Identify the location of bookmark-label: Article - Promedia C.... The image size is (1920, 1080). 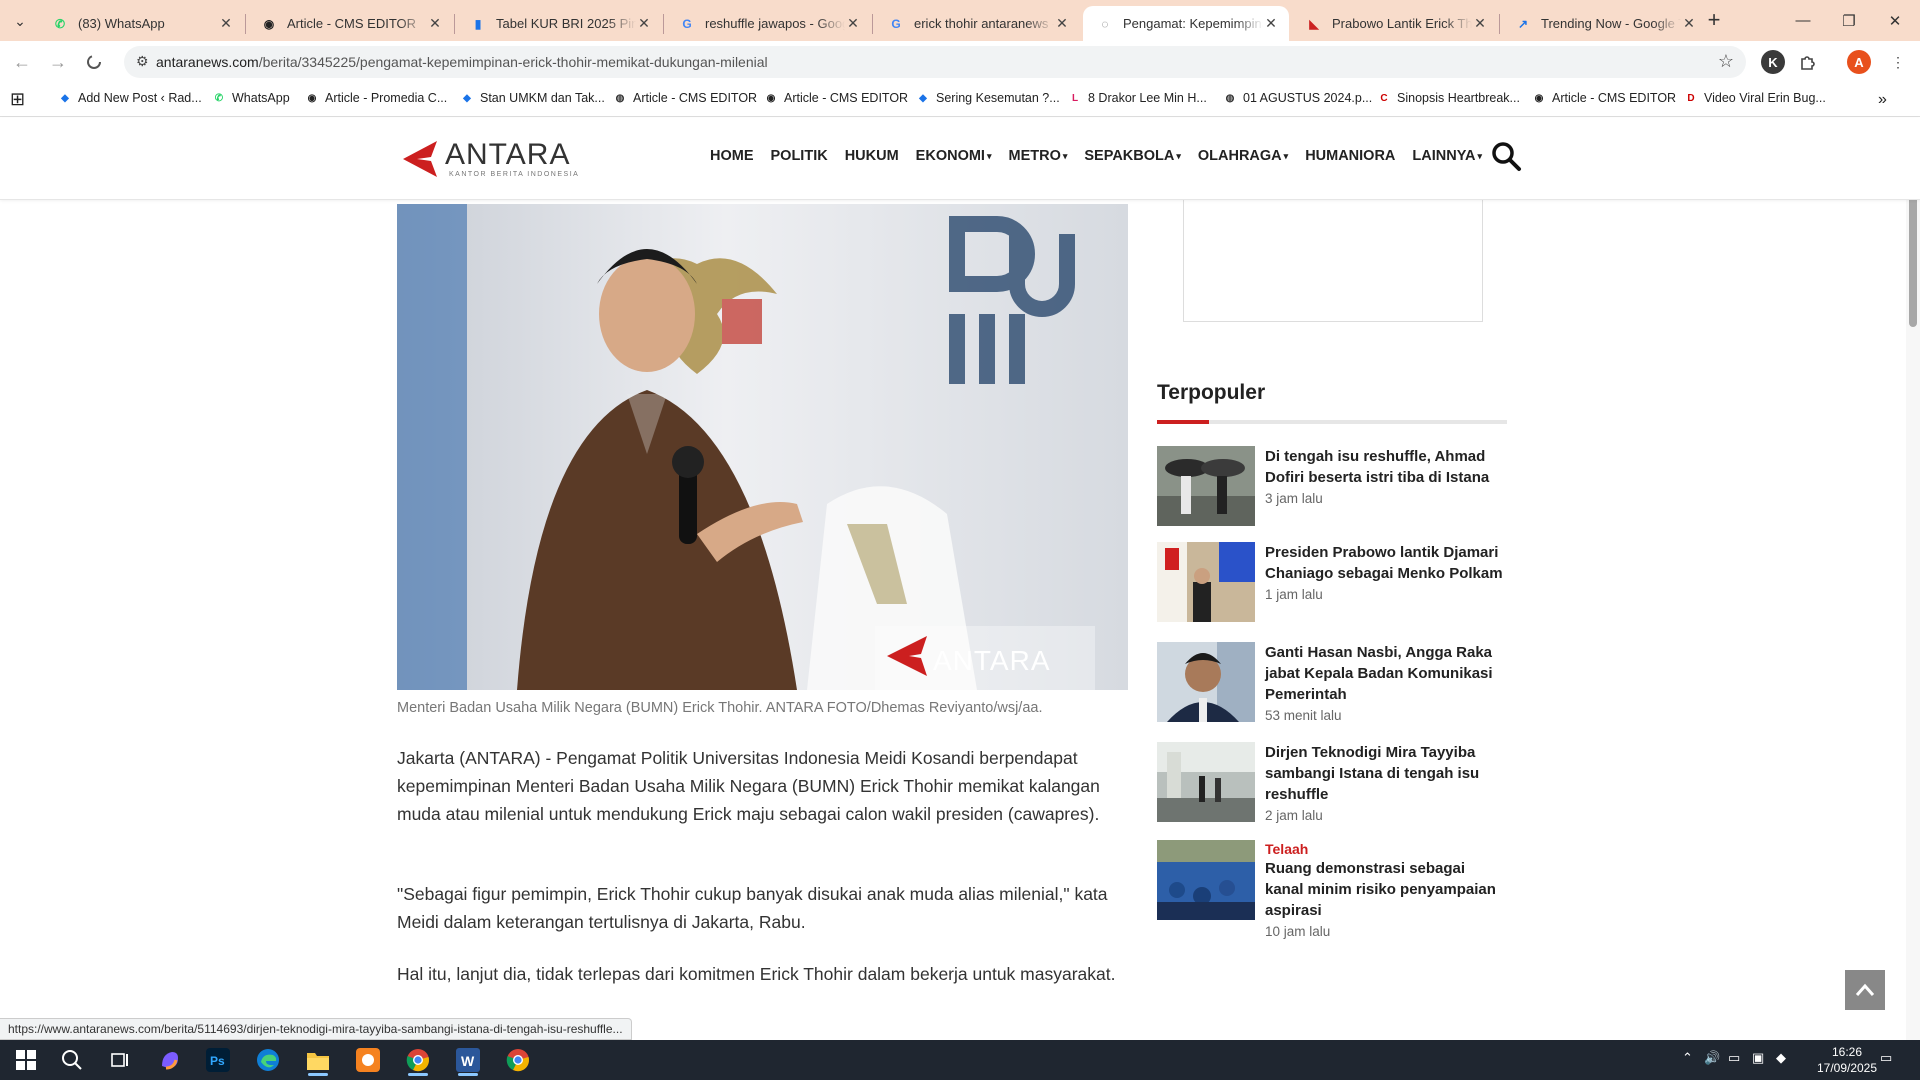
(386, 98).